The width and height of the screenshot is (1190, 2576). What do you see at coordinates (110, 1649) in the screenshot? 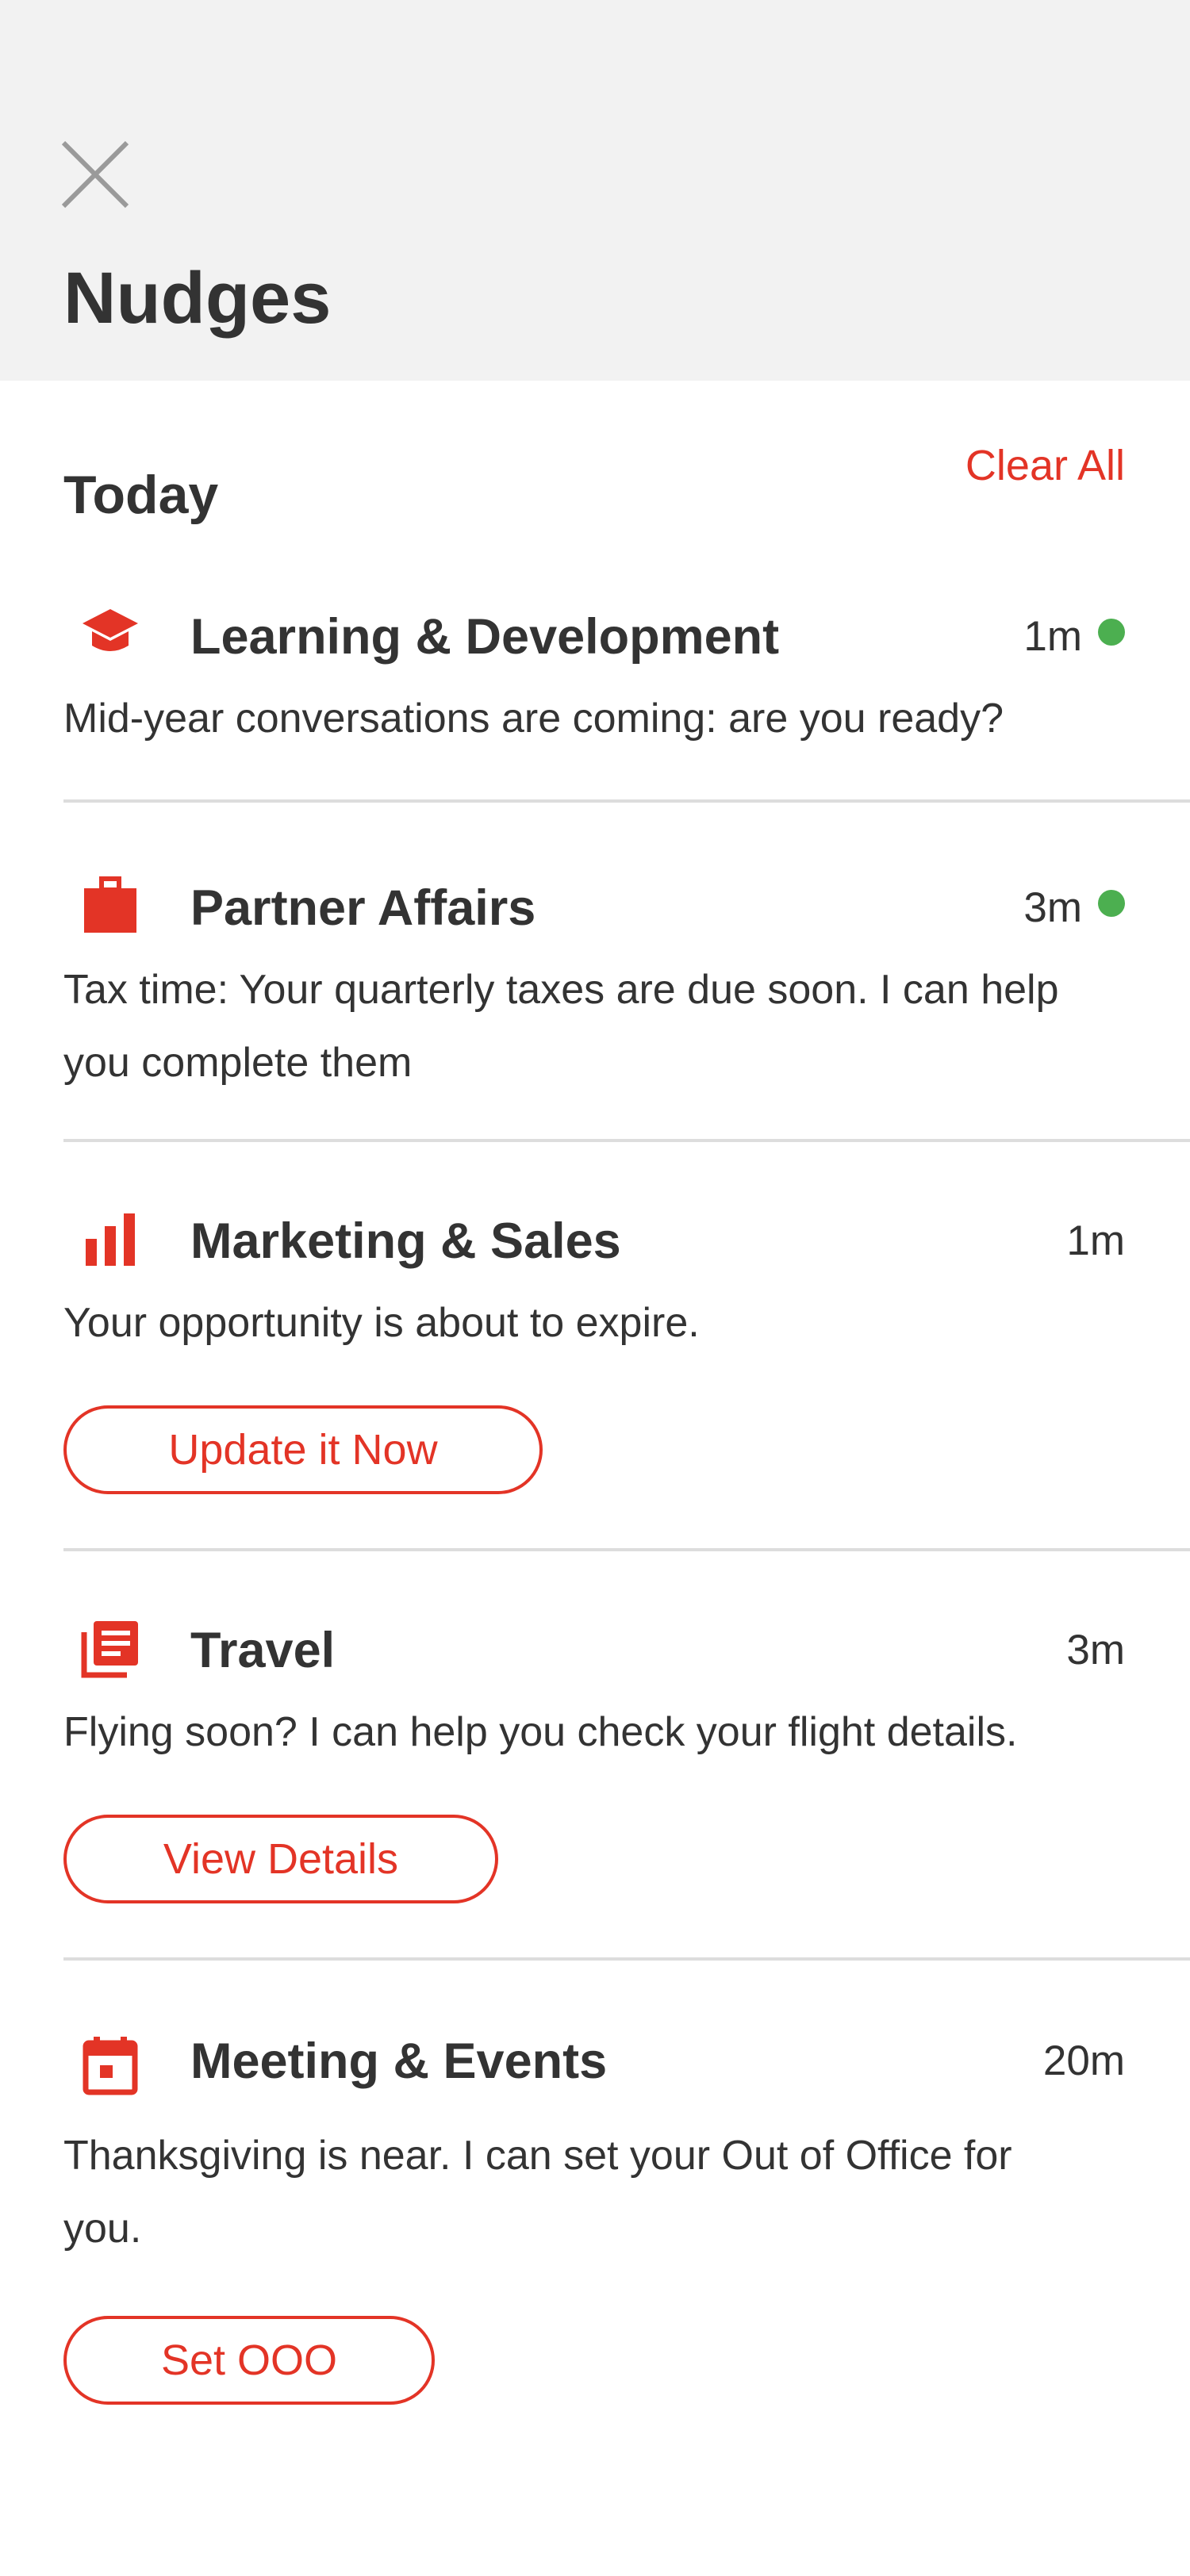
I see `document-stack-icon` at bounding box center [110, 1649].